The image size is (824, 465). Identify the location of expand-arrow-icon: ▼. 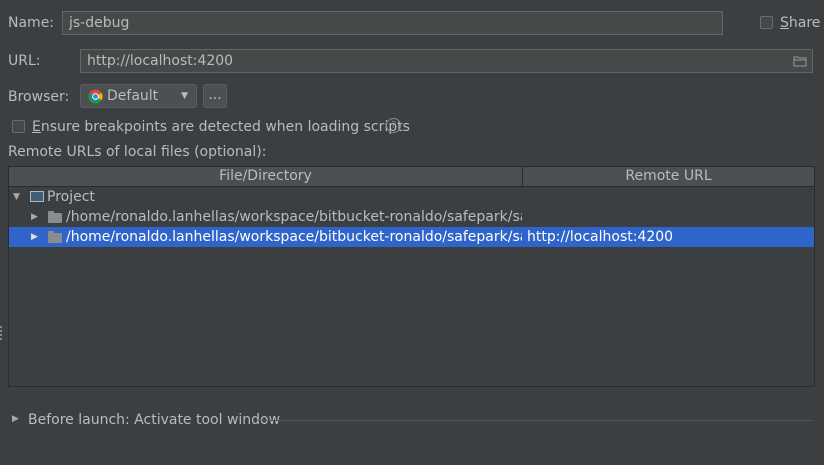
(16, 197).